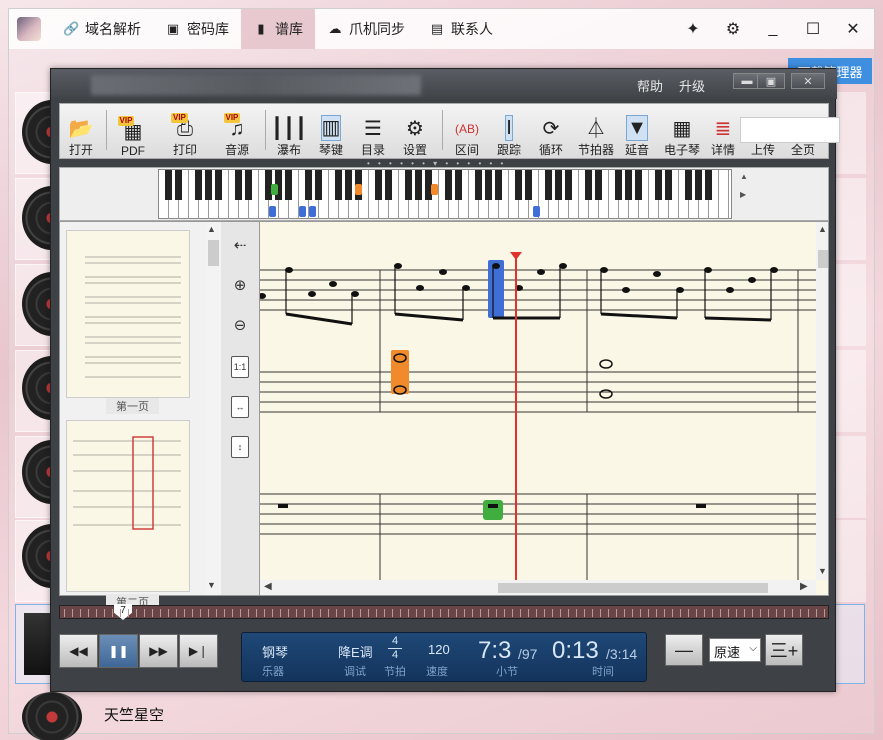 The width and height of the screenshot is (883, 740). What do you see at coordinates (355, 651) in the screenshot?
I see `key-value: 降E调` at bounding box center [355, 651].